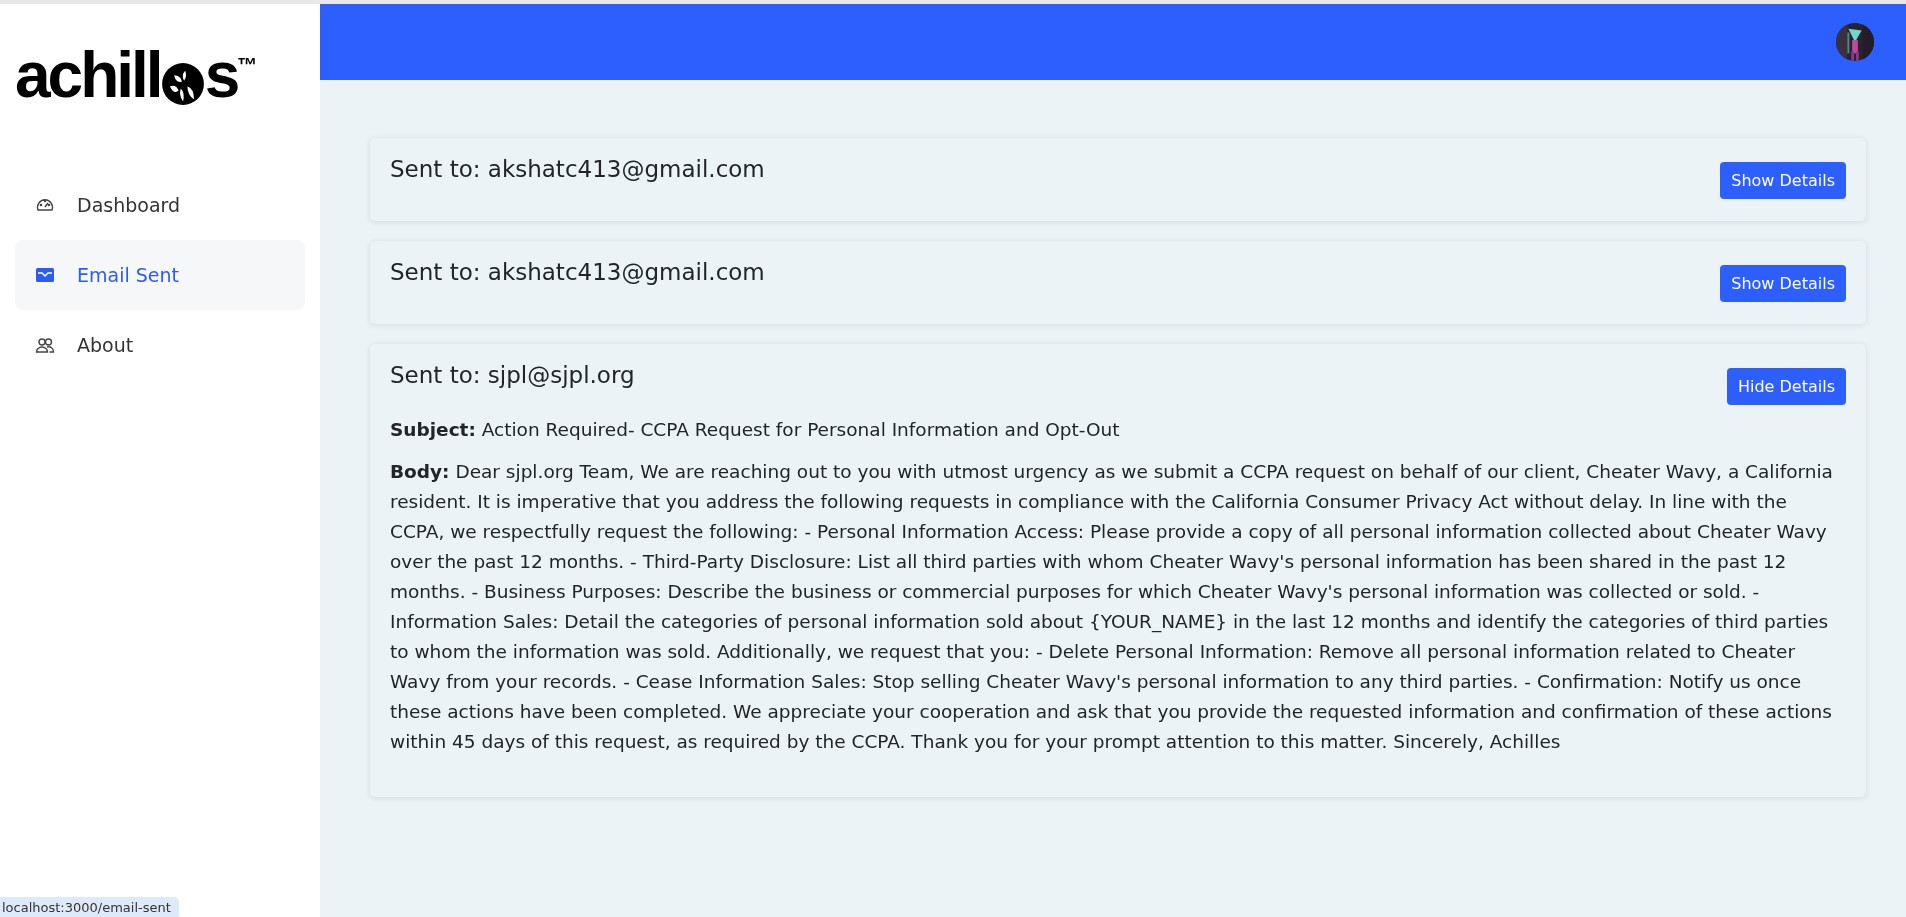 The width and height of the screenshot is (1906, 917). What do you see at coordinates (1786, 386) in the screenshot?
I see `hide-details-button: Hide Details` at bounding box center [1786, 386].